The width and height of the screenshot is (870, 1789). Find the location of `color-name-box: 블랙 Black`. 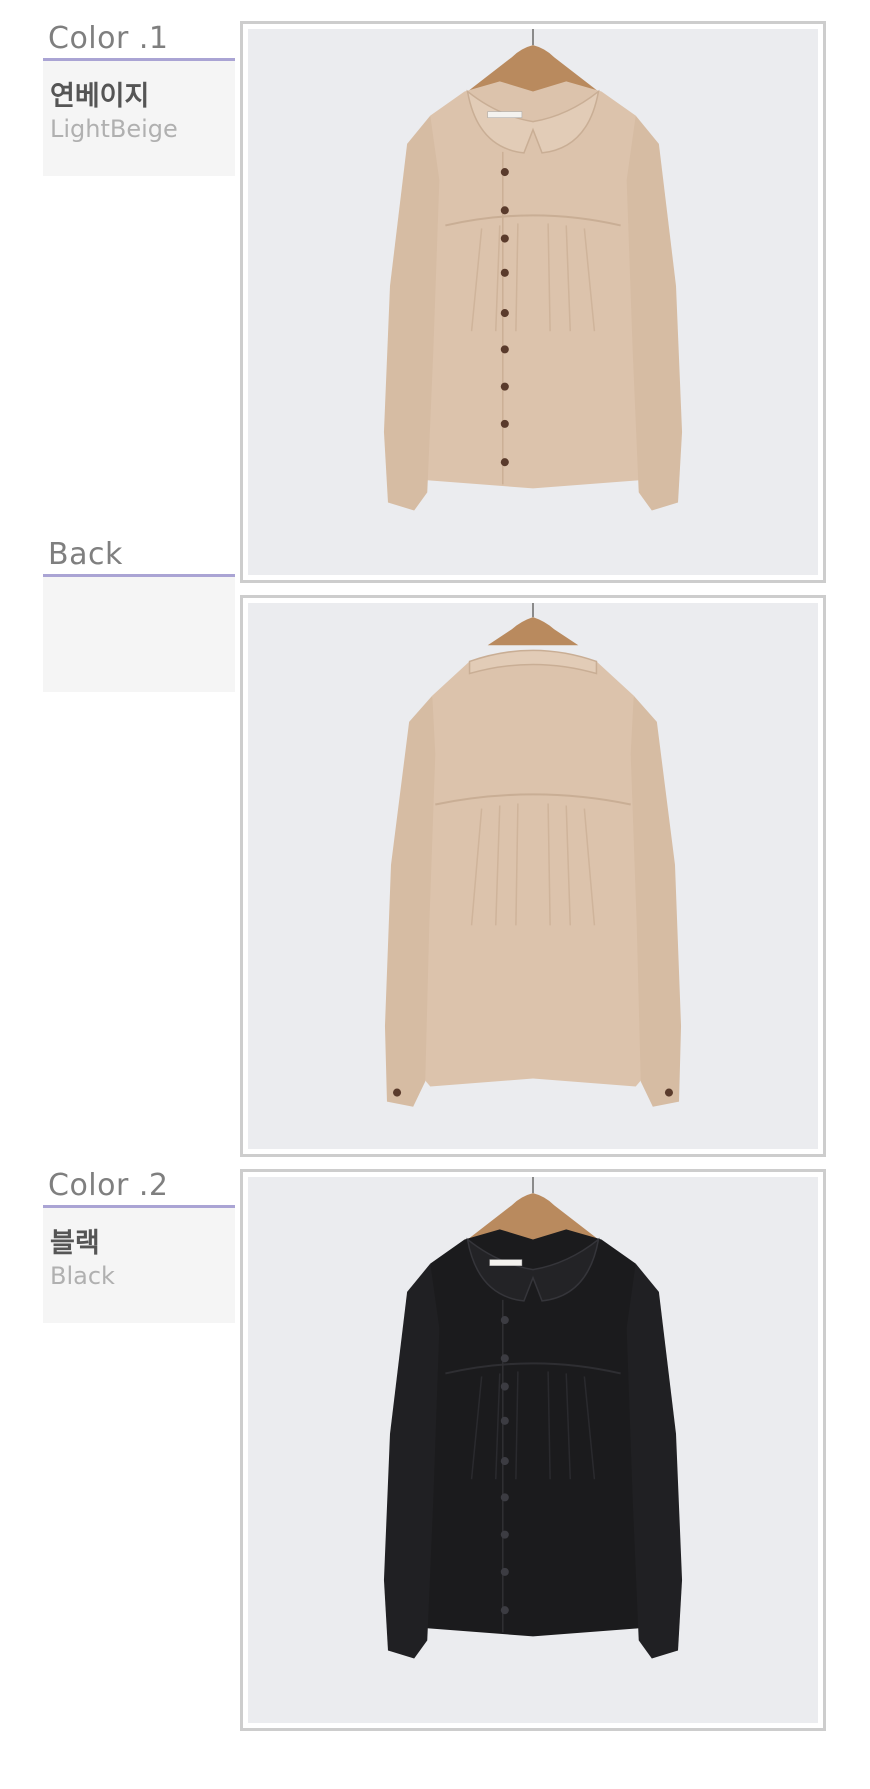

color-name-box: 블랙 Black is located at coordinates (139, 1265).